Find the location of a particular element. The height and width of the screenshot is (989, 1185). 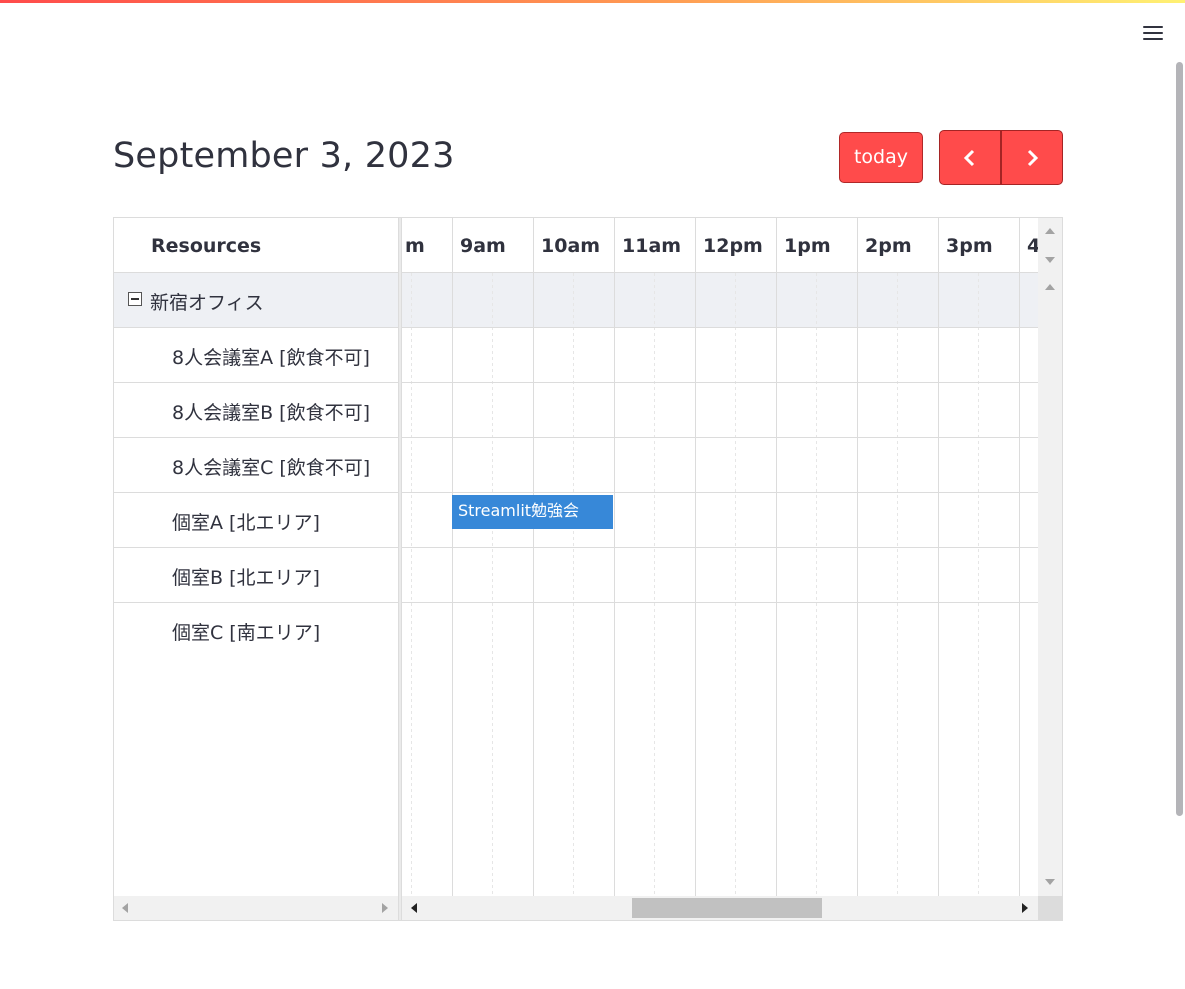

resource-row: 8人会議室B [飲食不可] is located at coordinates (256, 410).